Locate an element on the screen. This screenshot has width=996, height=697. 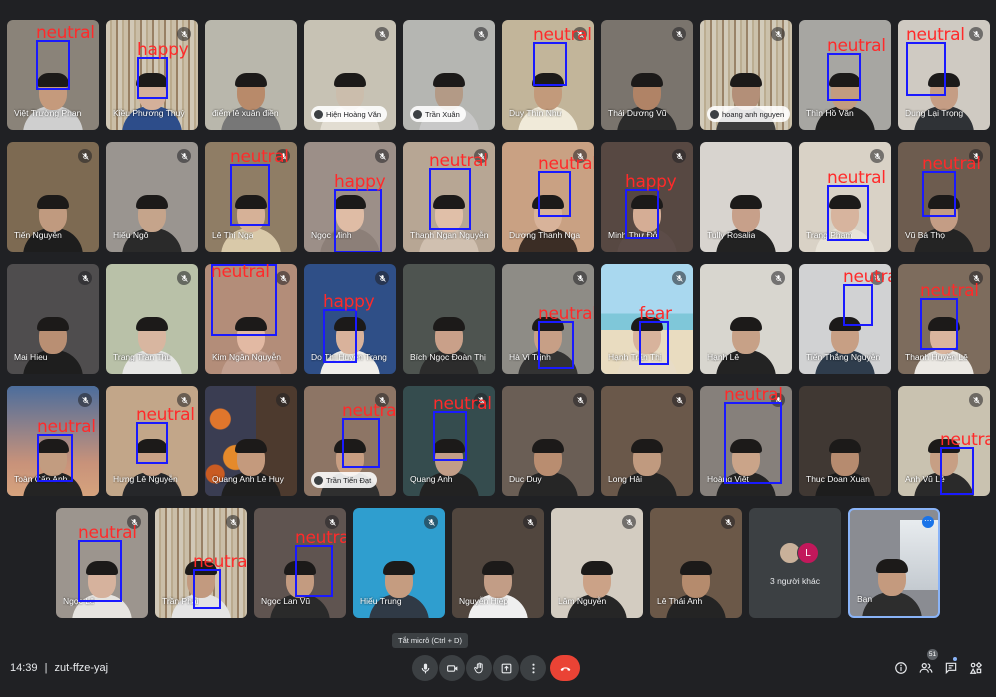
participant-tile: điểm lê xuân điền is located at coordinates (251, 75).